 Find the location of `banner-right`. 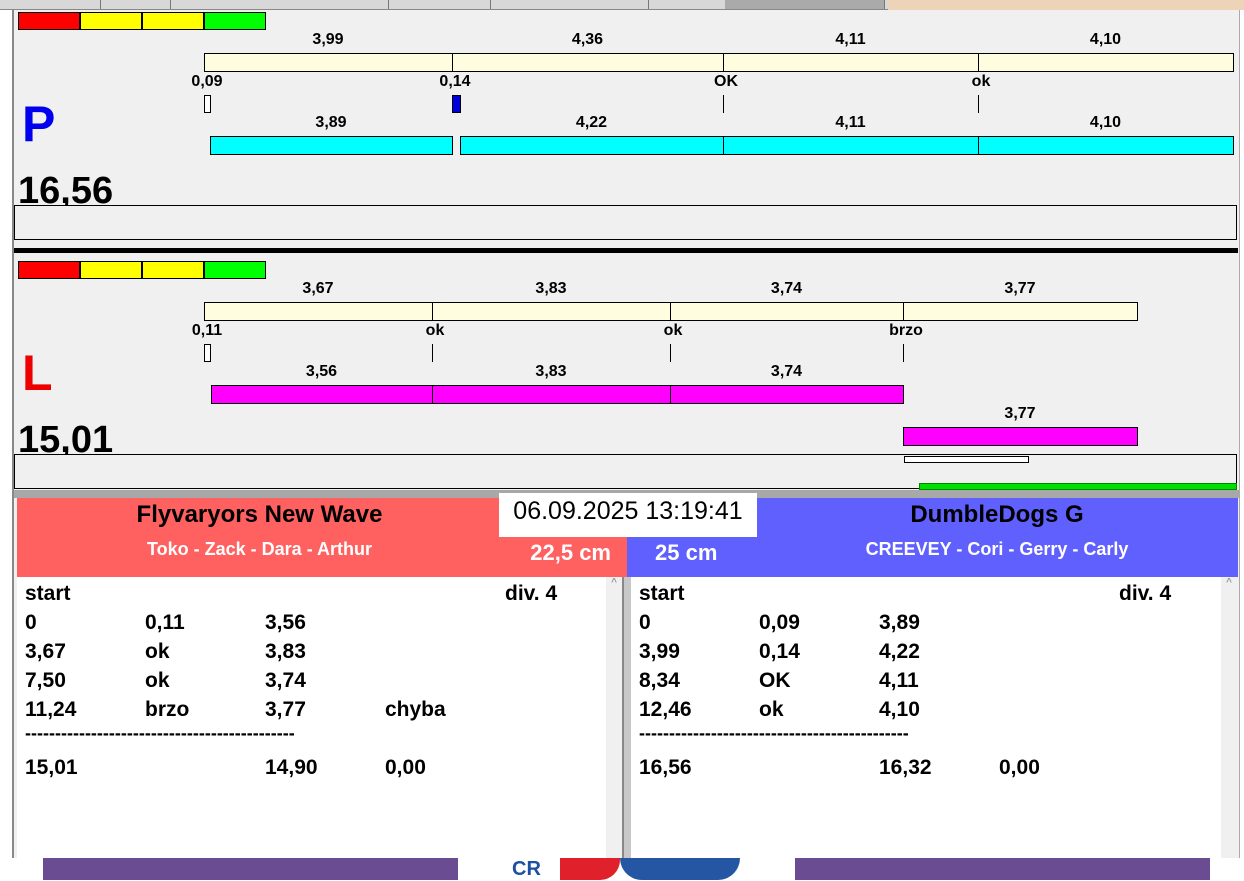

banner-right is located at coordinates (1002, 869).